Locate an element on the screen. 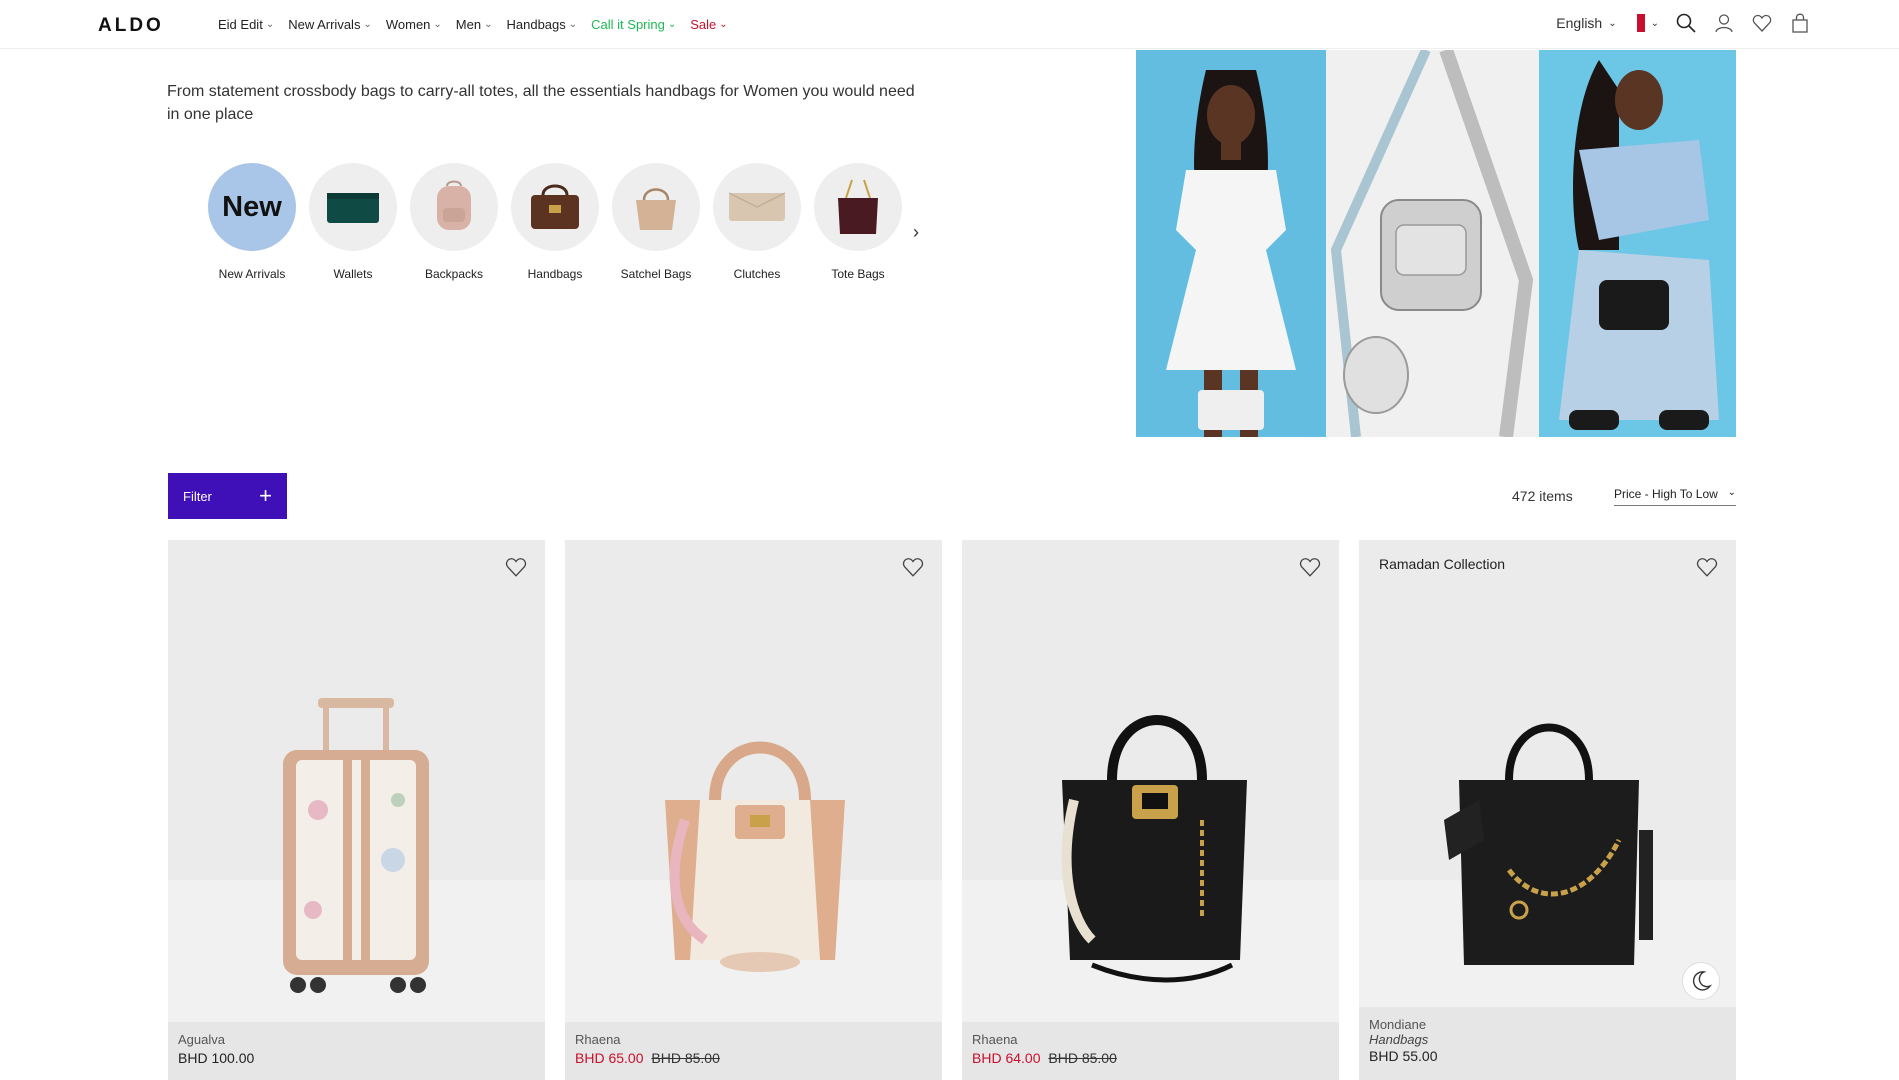 This screenshot has width=1899, height=1080. wallet-thumbnail is located at coordinates (353, 207).